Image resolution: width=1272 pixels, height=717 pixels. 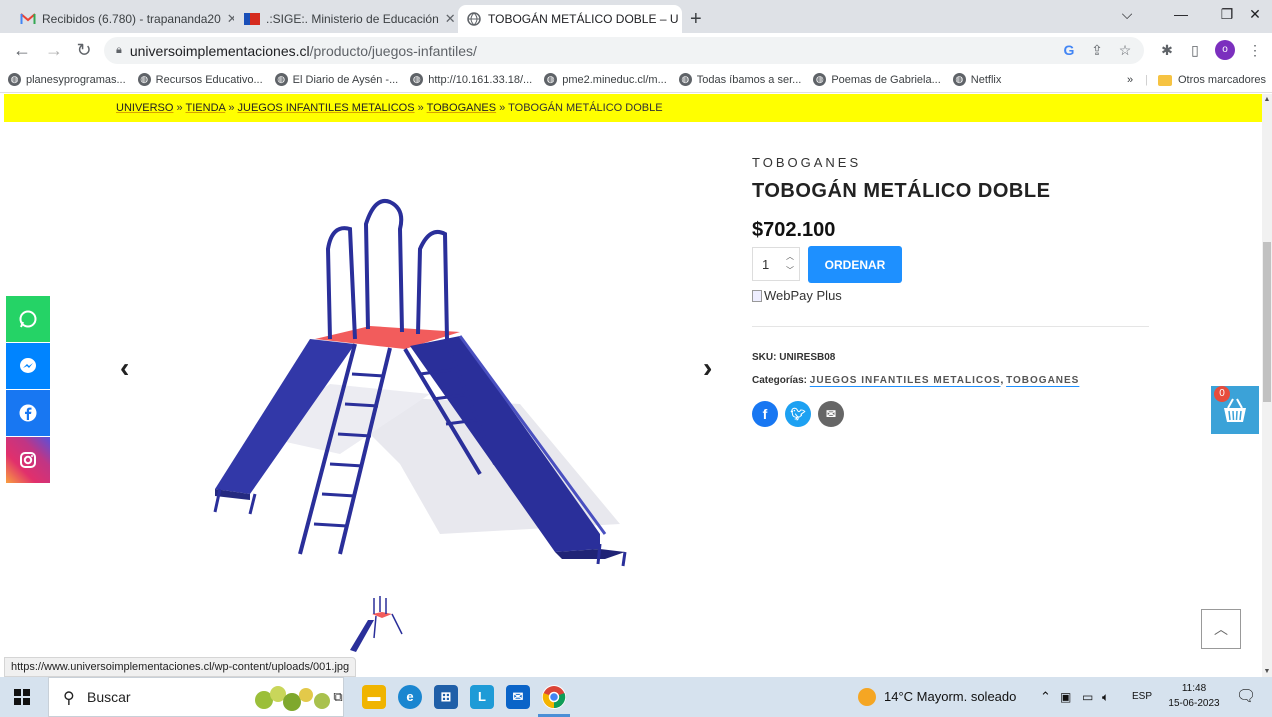 I want to click on extensions-puzzle-icon: ✱, so click(x=1167, y=50).